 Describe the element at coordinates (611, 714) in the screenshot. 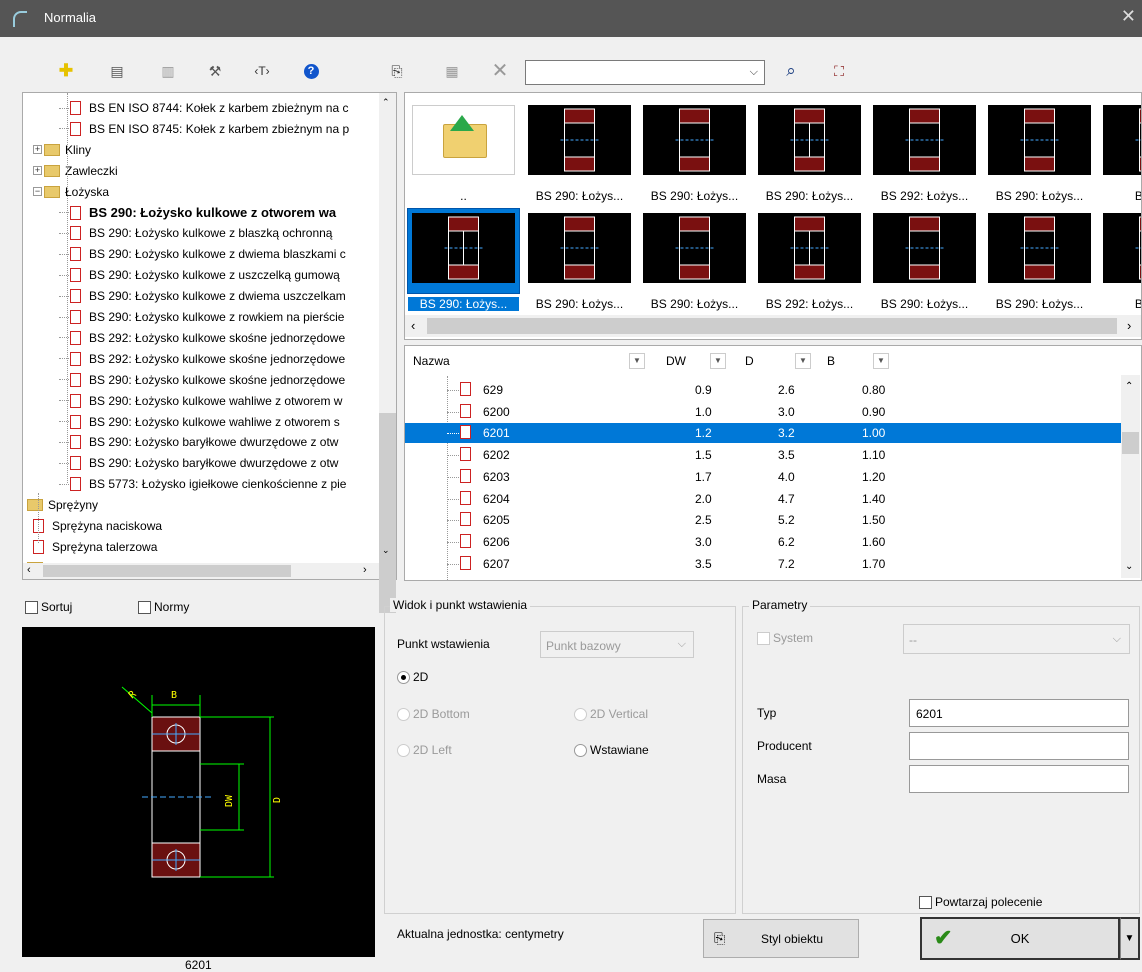

I see `radio-2d-vertical: 2D Vertical` at that location.